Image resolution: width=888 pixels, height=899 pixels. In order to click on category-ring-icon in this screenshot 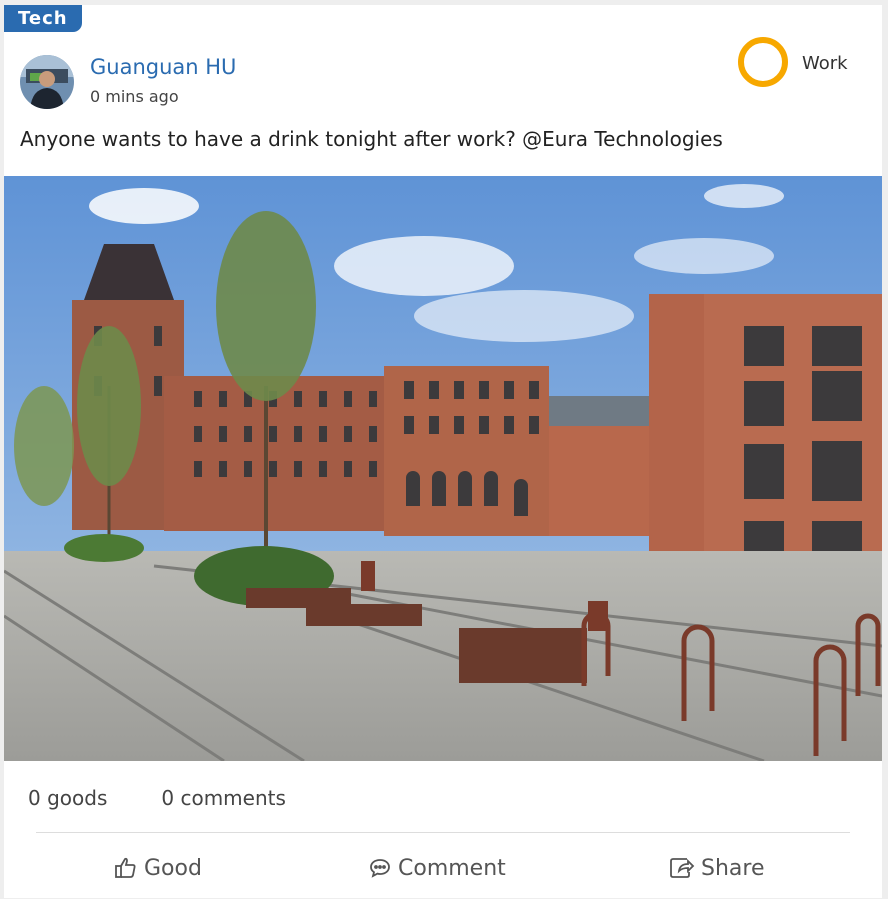, I will do `click(763, 62)`.